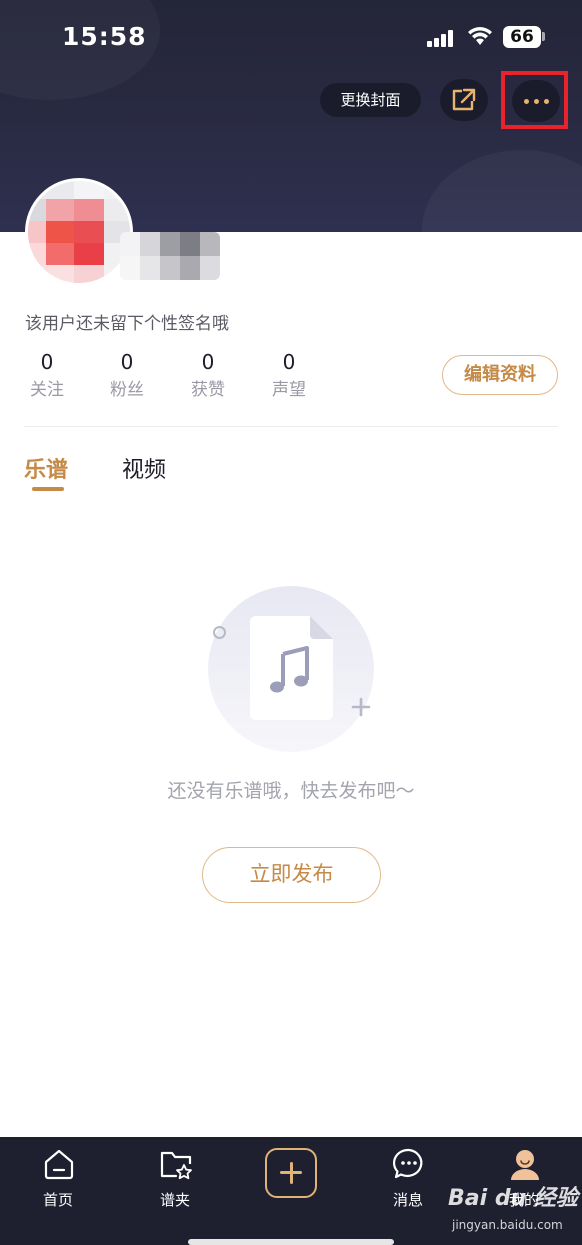 The width and height of the screenshot is (582, 1245). I want to click on stat-followers: 0 粉丝, so click(127, 376).